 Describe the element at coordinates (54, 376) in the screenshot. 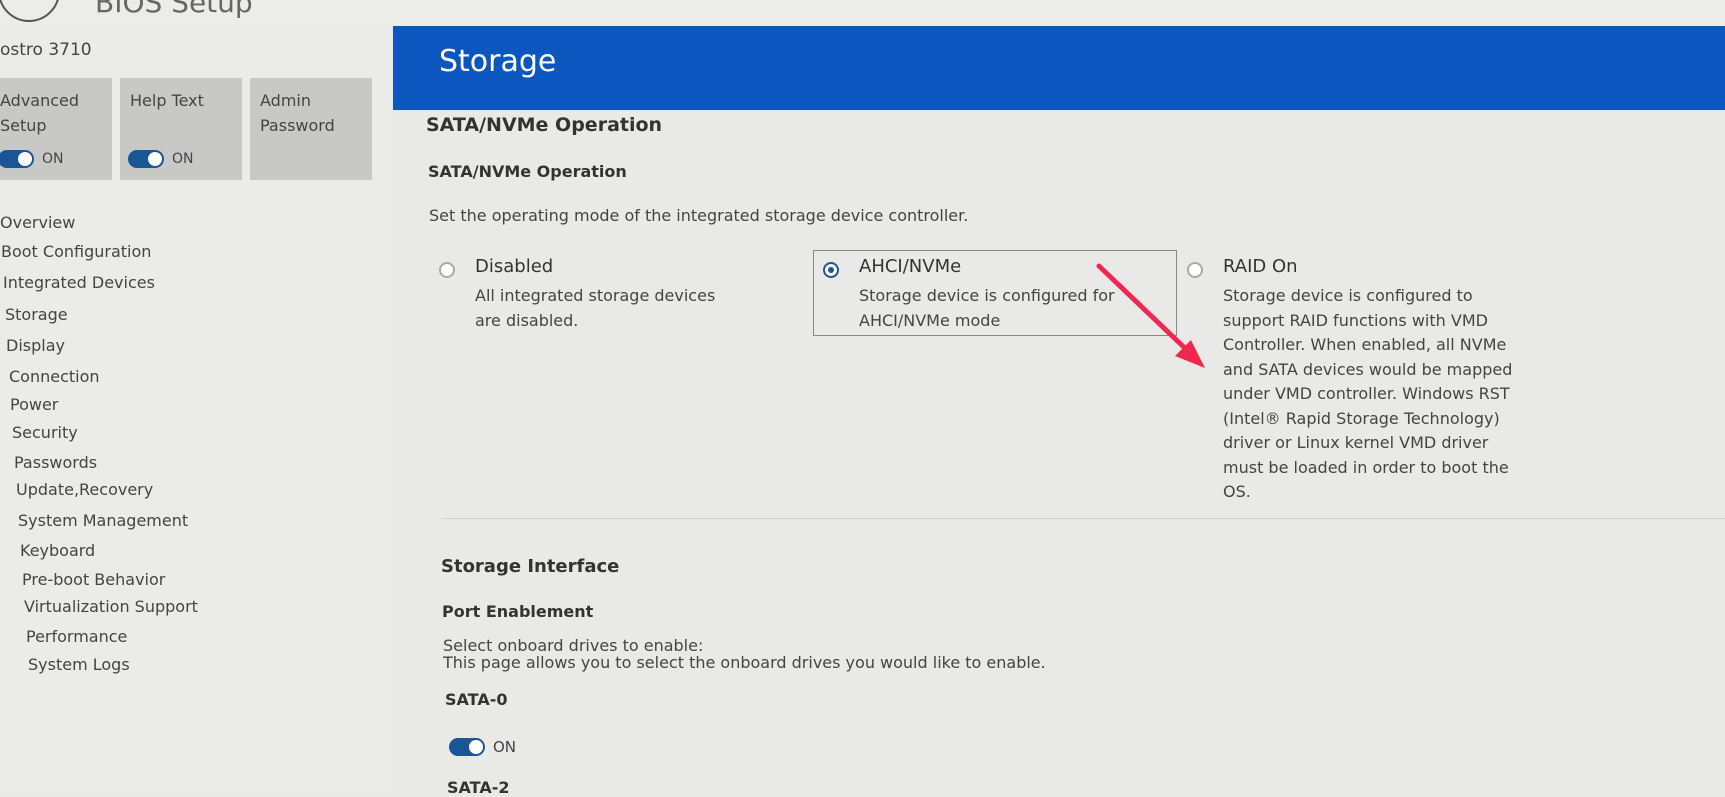

I see `sidebar-item-connection: Connection` at that location.